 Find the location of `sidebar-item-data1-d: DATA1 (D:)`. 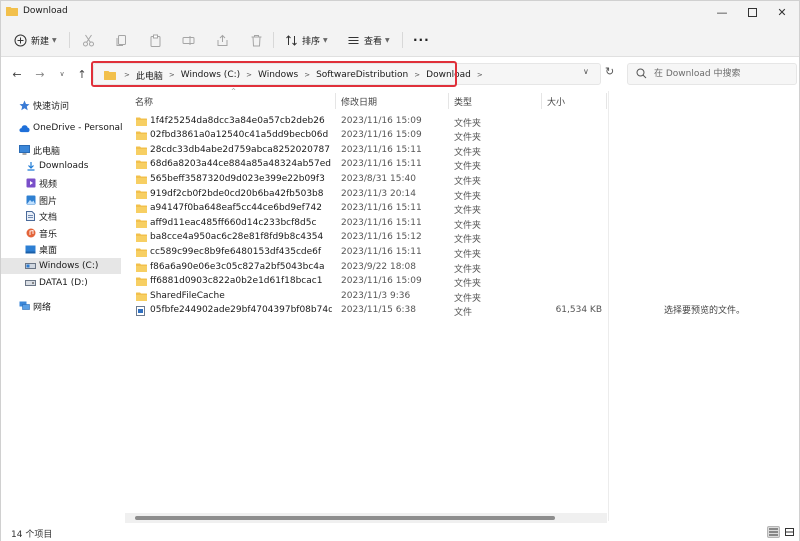

sidebar-item-data1-d: DATA1 (D:) is located at coordinates (61, 283).